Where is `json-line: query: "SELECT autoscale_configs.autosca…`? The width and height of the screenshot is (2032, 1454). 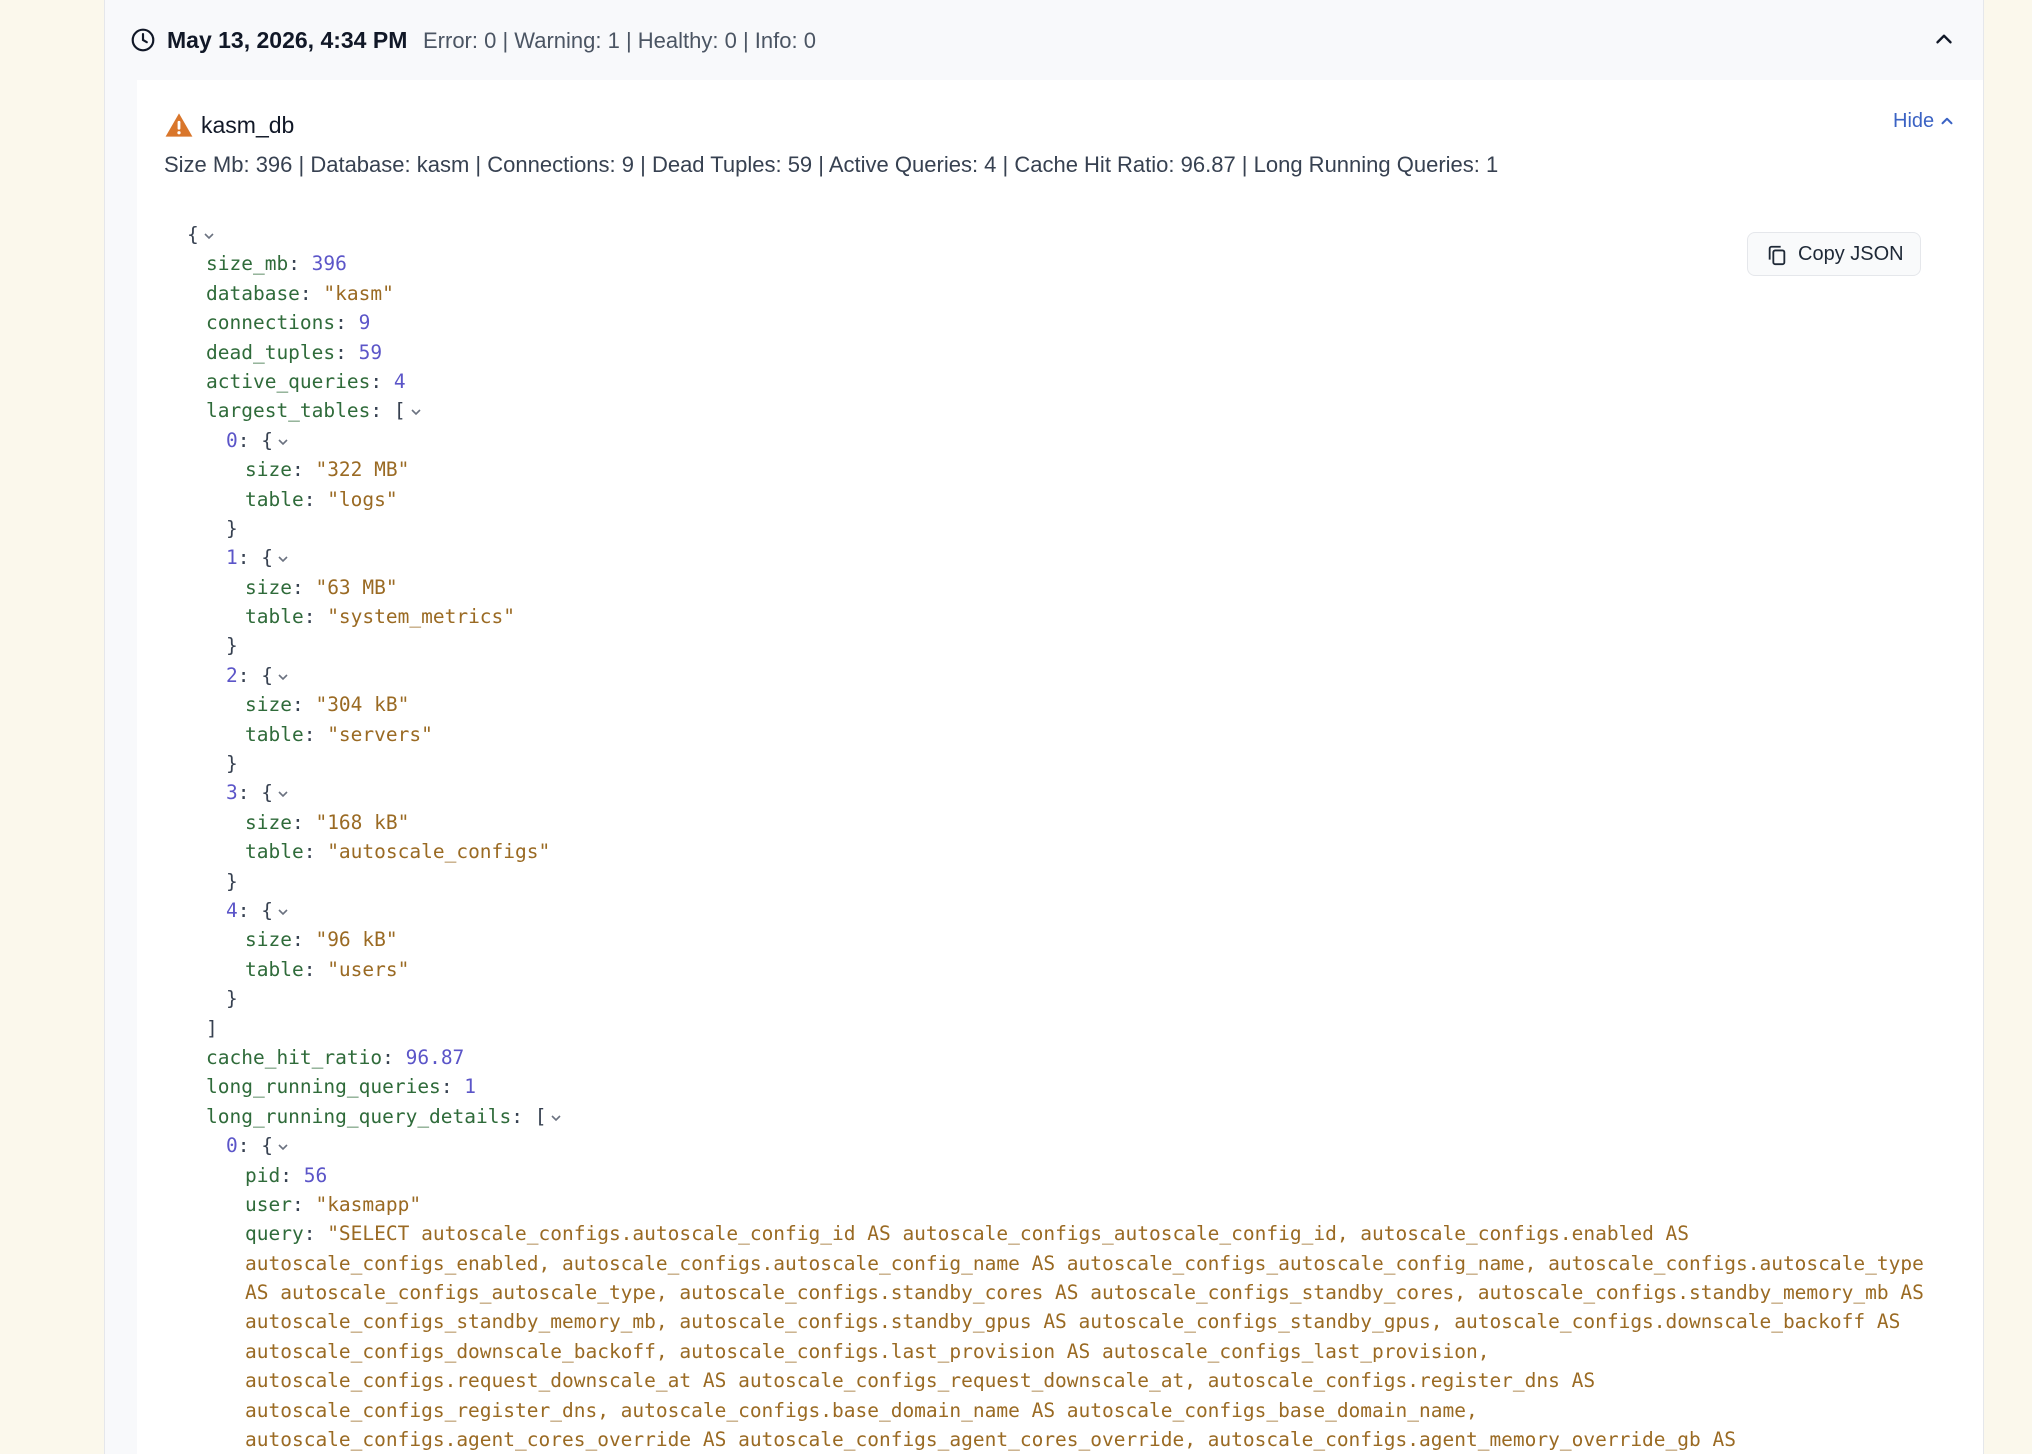 json-line: query: "SELECT autoscale_configs.autosca… is located at coordinates (967, 1234).